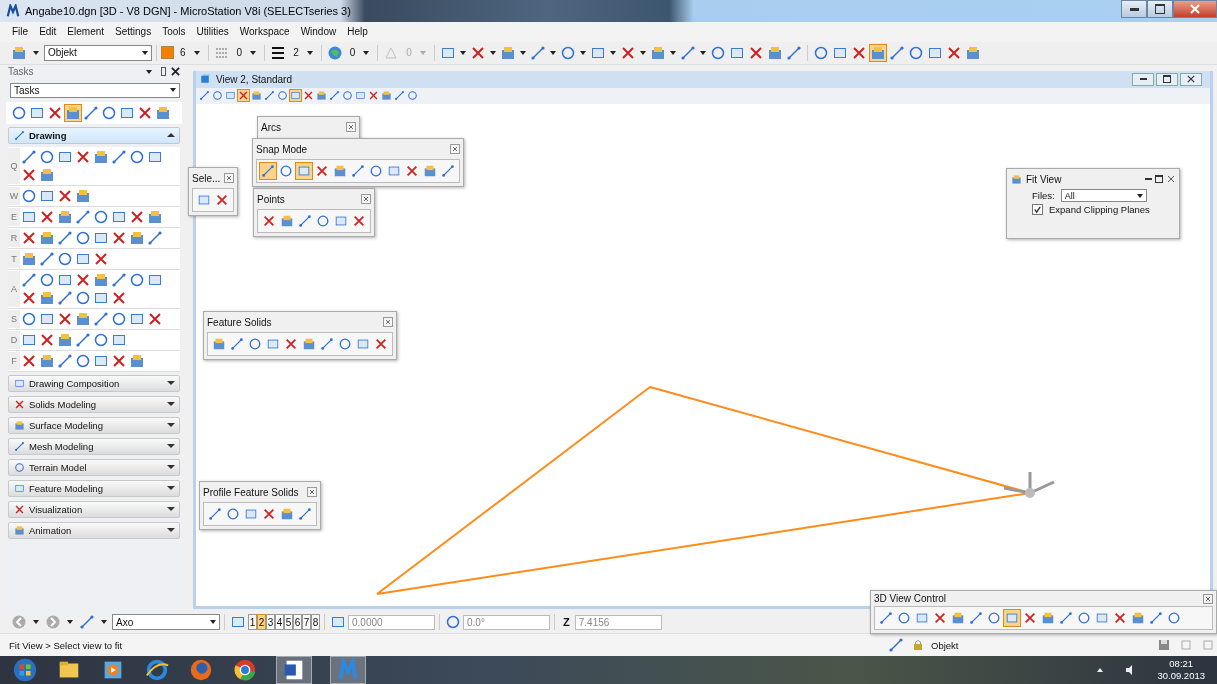 This screenshot has width=1217, height=684. Describe the element at coordinates (95, 90) in the screenshot. I see `tasks-dropdown: Tasks` at that location.